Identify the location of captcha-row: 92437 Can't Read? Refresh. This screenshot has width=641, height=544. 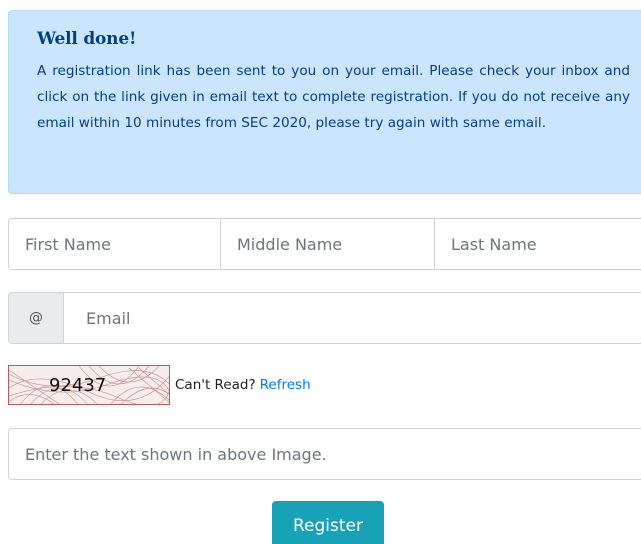
(159, 385).